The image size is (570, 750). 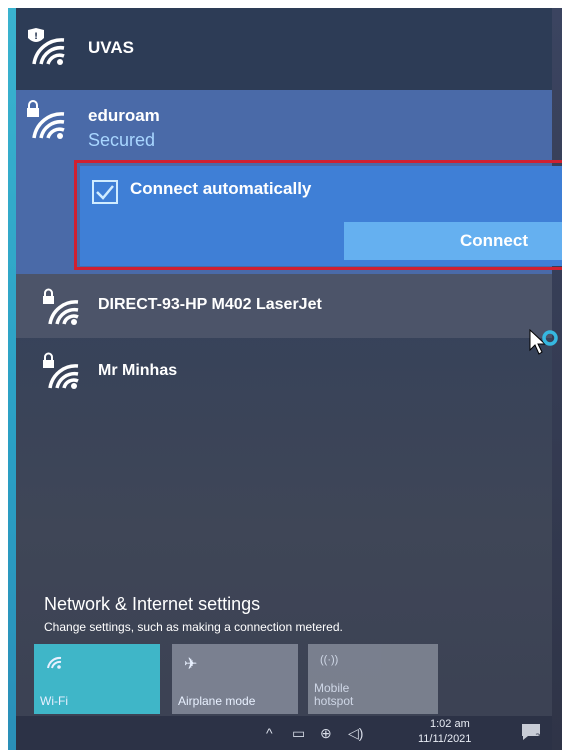 I want to click on highlight-box, so click(x=318, y=215).